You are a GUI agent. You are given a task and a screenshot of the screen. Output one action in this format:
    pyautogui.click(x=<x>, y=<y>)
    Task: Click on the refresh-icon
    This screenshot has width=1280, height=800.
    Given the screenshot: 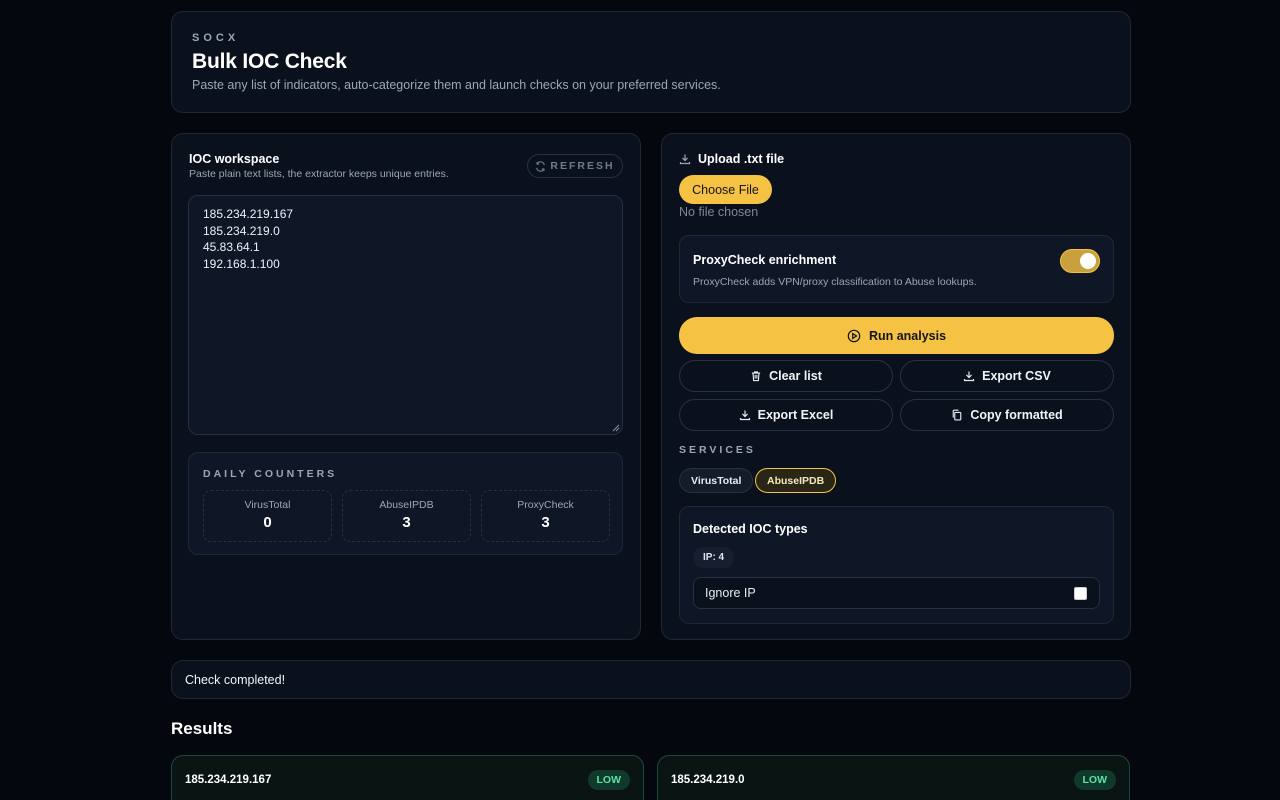 What is the action you would take?
    pyautogui.click(x=540, y=166)
    